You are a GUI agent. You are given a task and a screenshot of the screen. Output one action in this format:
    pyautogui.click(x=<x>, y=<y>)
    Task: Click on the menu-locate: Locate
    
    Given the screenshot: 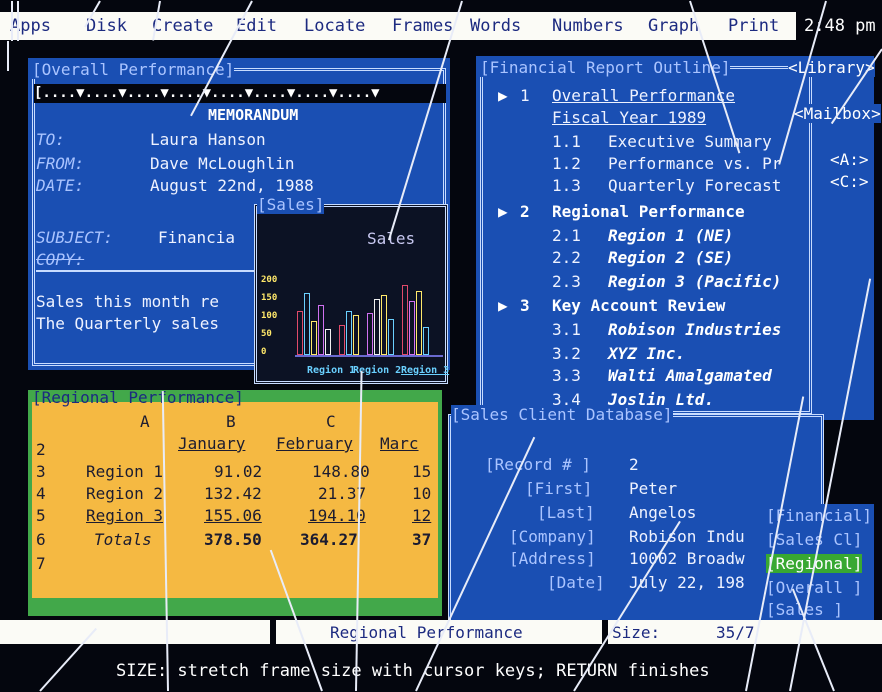 What is the action you would take?
    pyautogui.click(x=334, y=26)
    